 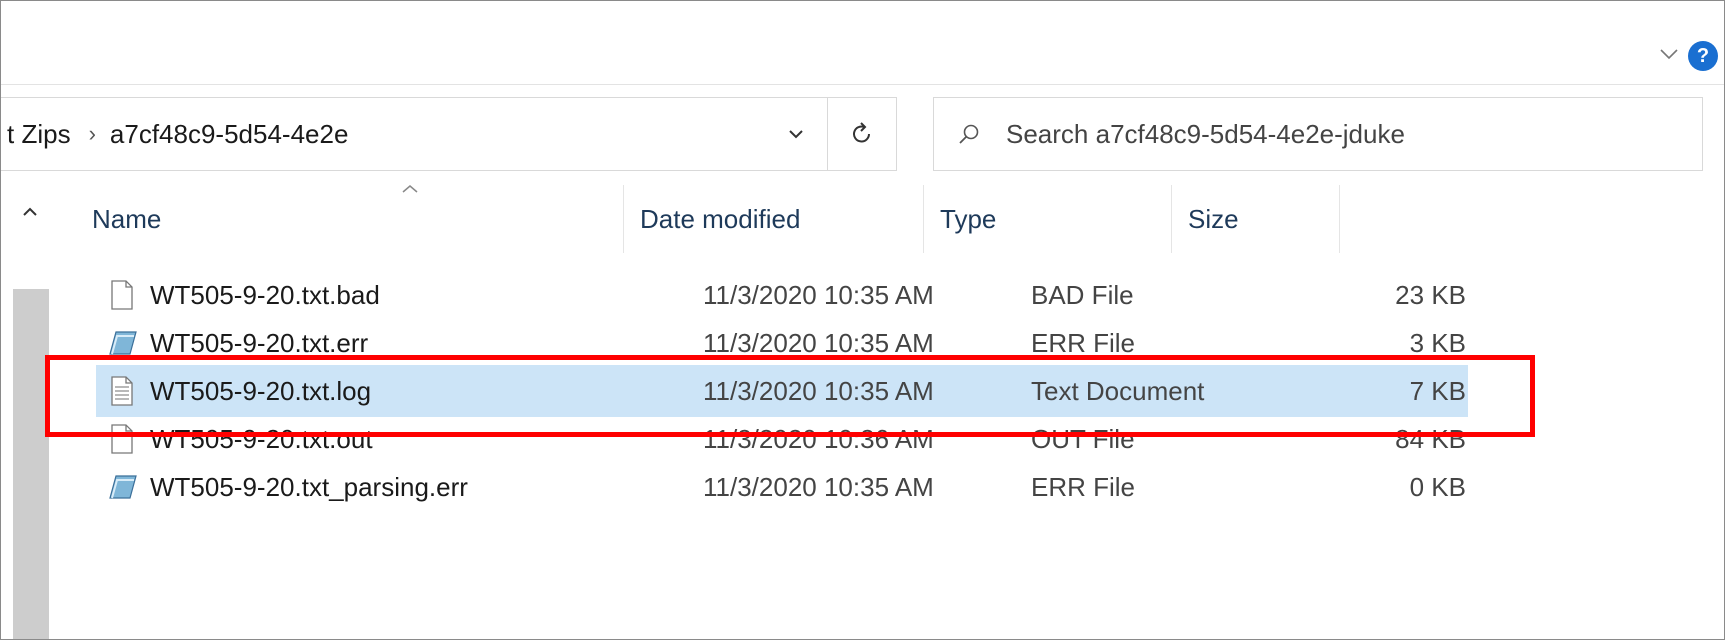 What do you see at coordinates (1669, 54) in the screenshot?
I see `expand-ribbon-chevron-icon` at bounding box center [1669, 54].